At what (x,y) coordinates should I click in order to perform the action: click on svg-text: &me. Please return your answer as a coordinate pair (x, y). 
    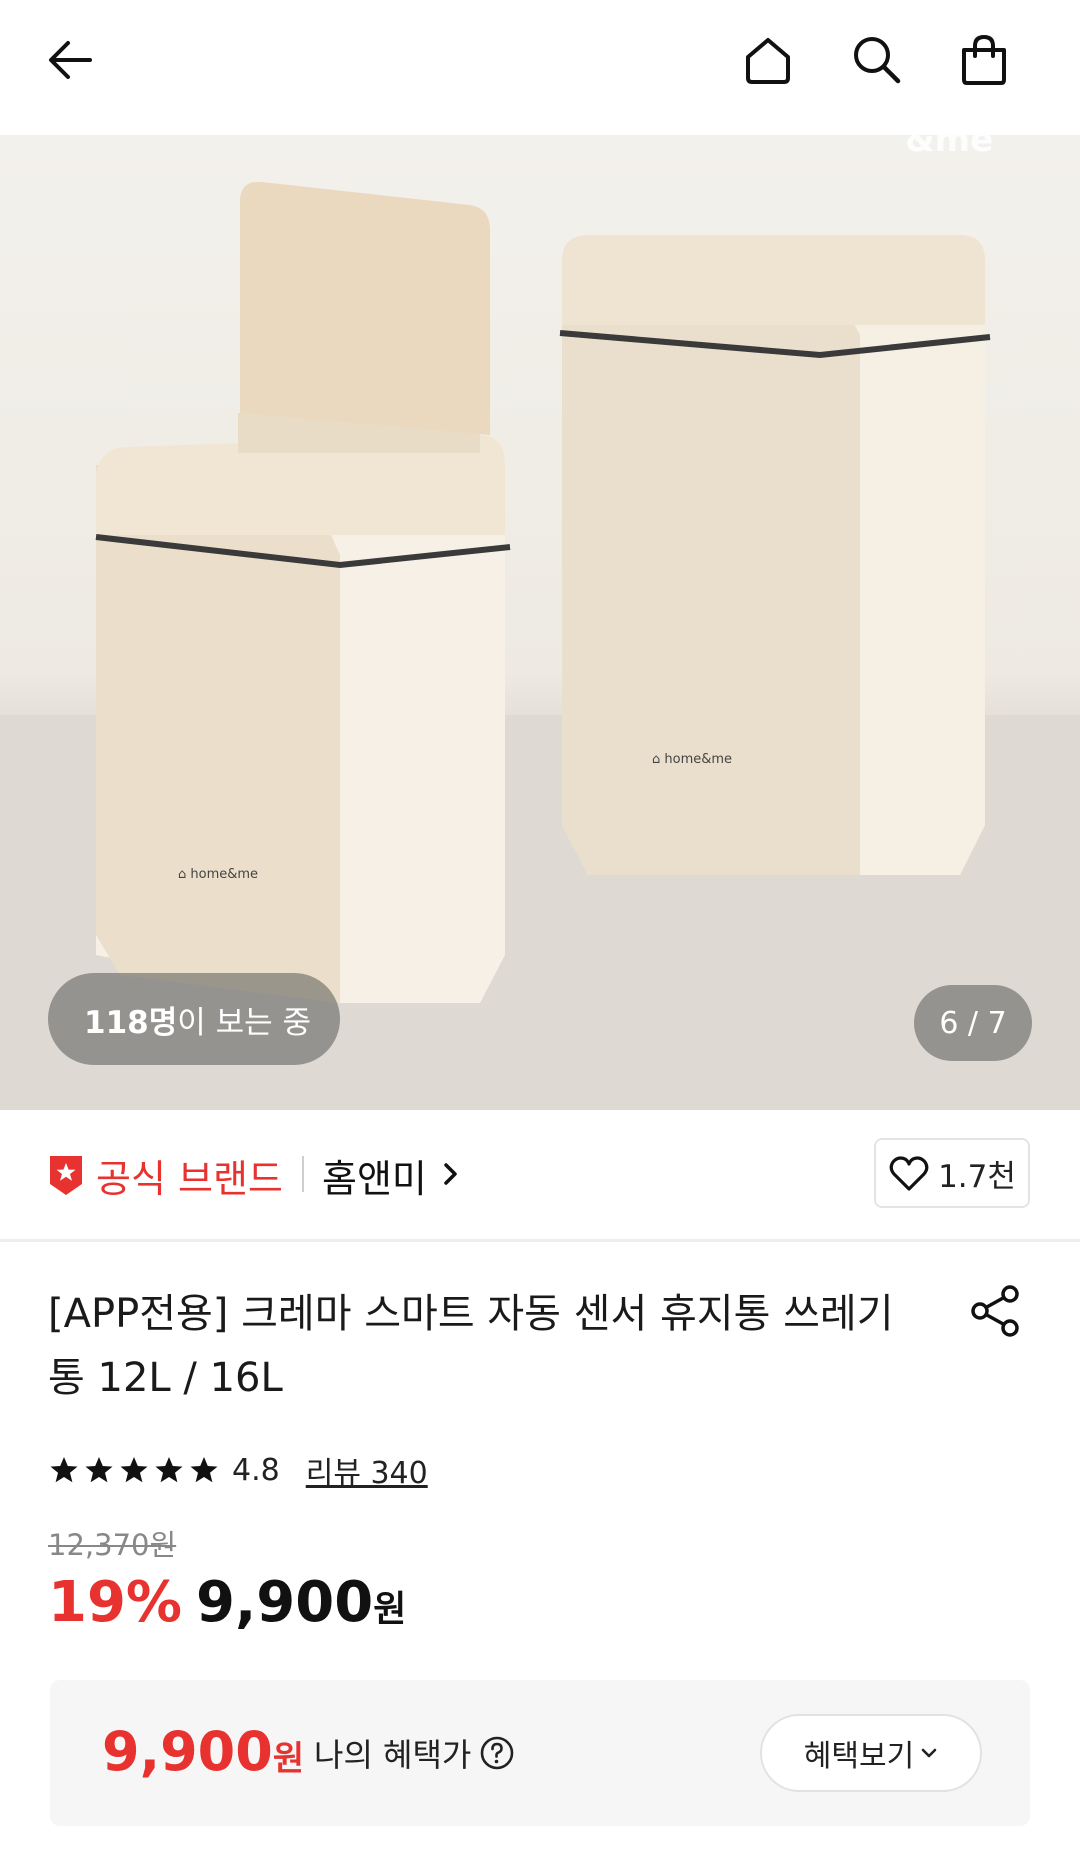
    Looking at the image, I should click on (949, 147).